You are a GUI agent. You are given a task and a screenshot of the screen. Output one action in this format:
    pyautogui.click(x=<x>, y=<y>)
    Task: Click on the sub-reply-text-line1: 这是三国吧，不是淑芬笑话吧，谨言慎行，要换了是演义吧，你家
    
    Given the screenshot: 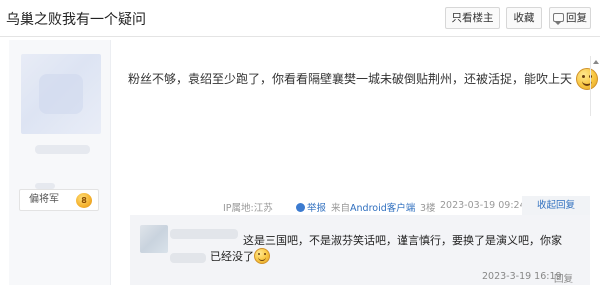 What is the action you would take?
    pyautogui.click(x=402, y=240)
    